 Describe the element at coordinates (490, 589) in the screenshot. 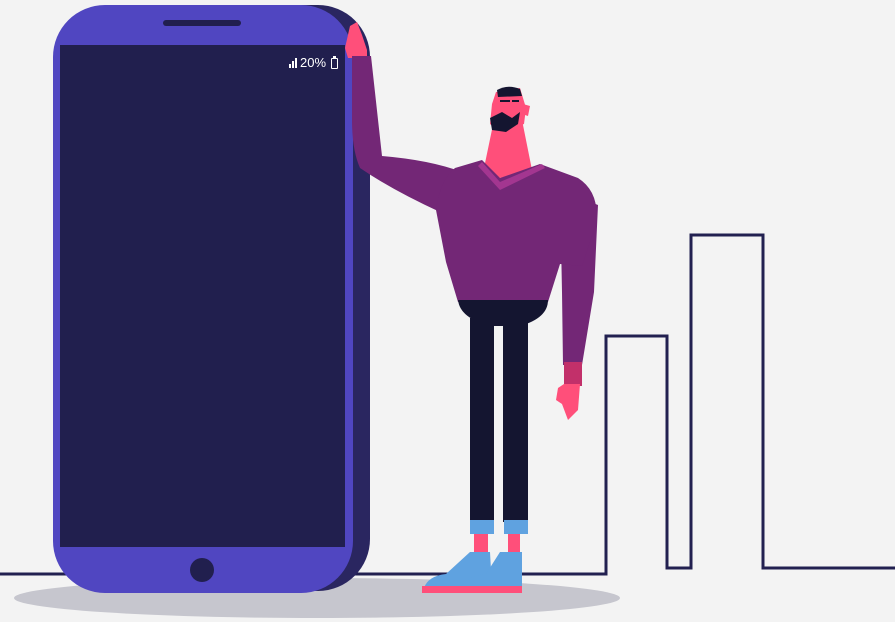

I see `man-right-sole` at that location.